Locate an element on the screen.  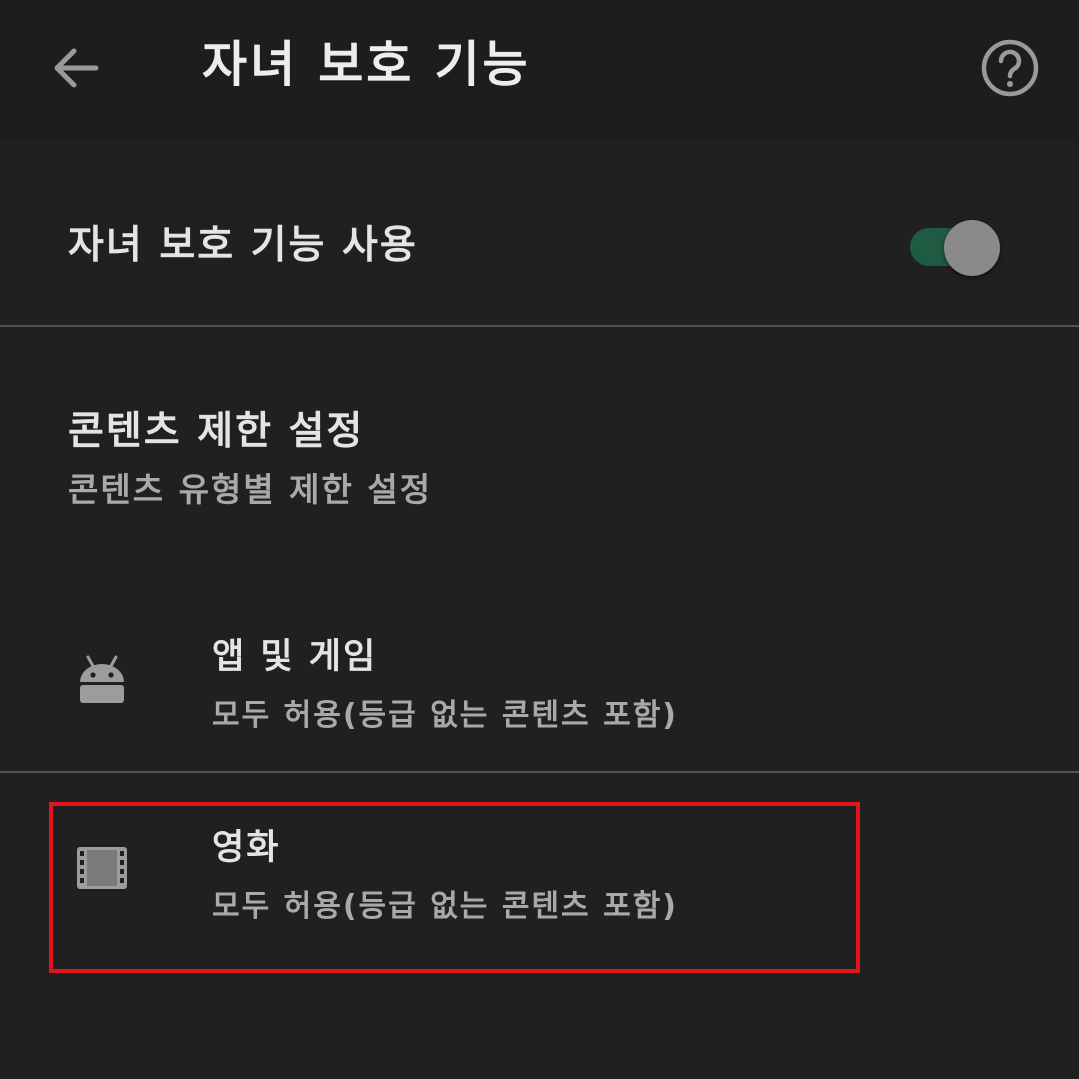
top-app-bar: 자녀 보호 기능 is located at coordinates (539, 71).